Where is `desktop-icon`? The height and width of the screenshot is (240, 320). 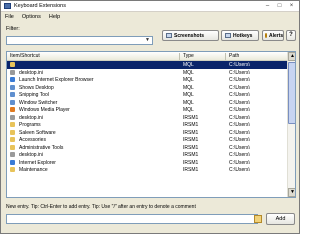
desktop-icon is located at coordinates (12, 87).